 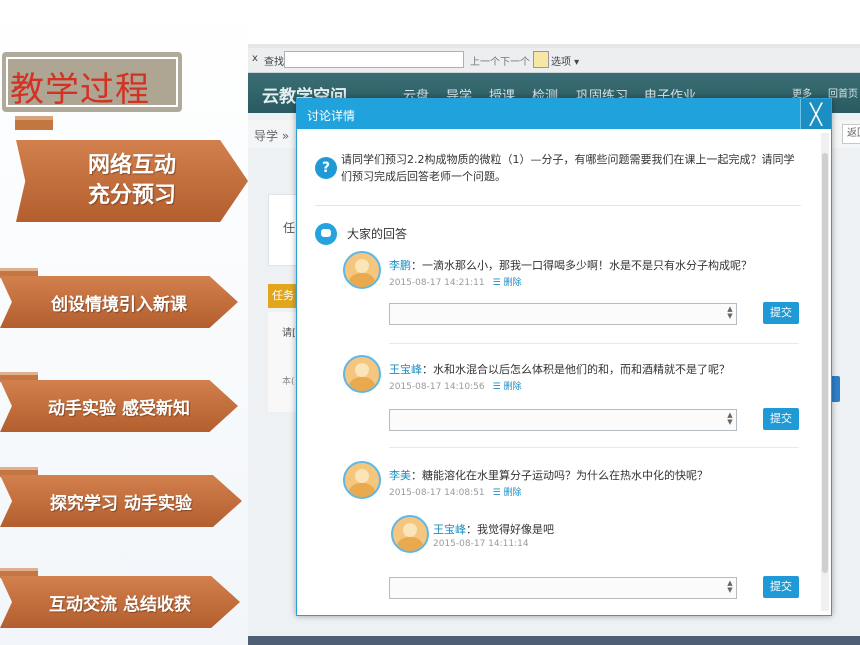 I want to click on answer-meta: 2015-08-17 14:10:56 ☰ 删除, so click(x=455, y=385).